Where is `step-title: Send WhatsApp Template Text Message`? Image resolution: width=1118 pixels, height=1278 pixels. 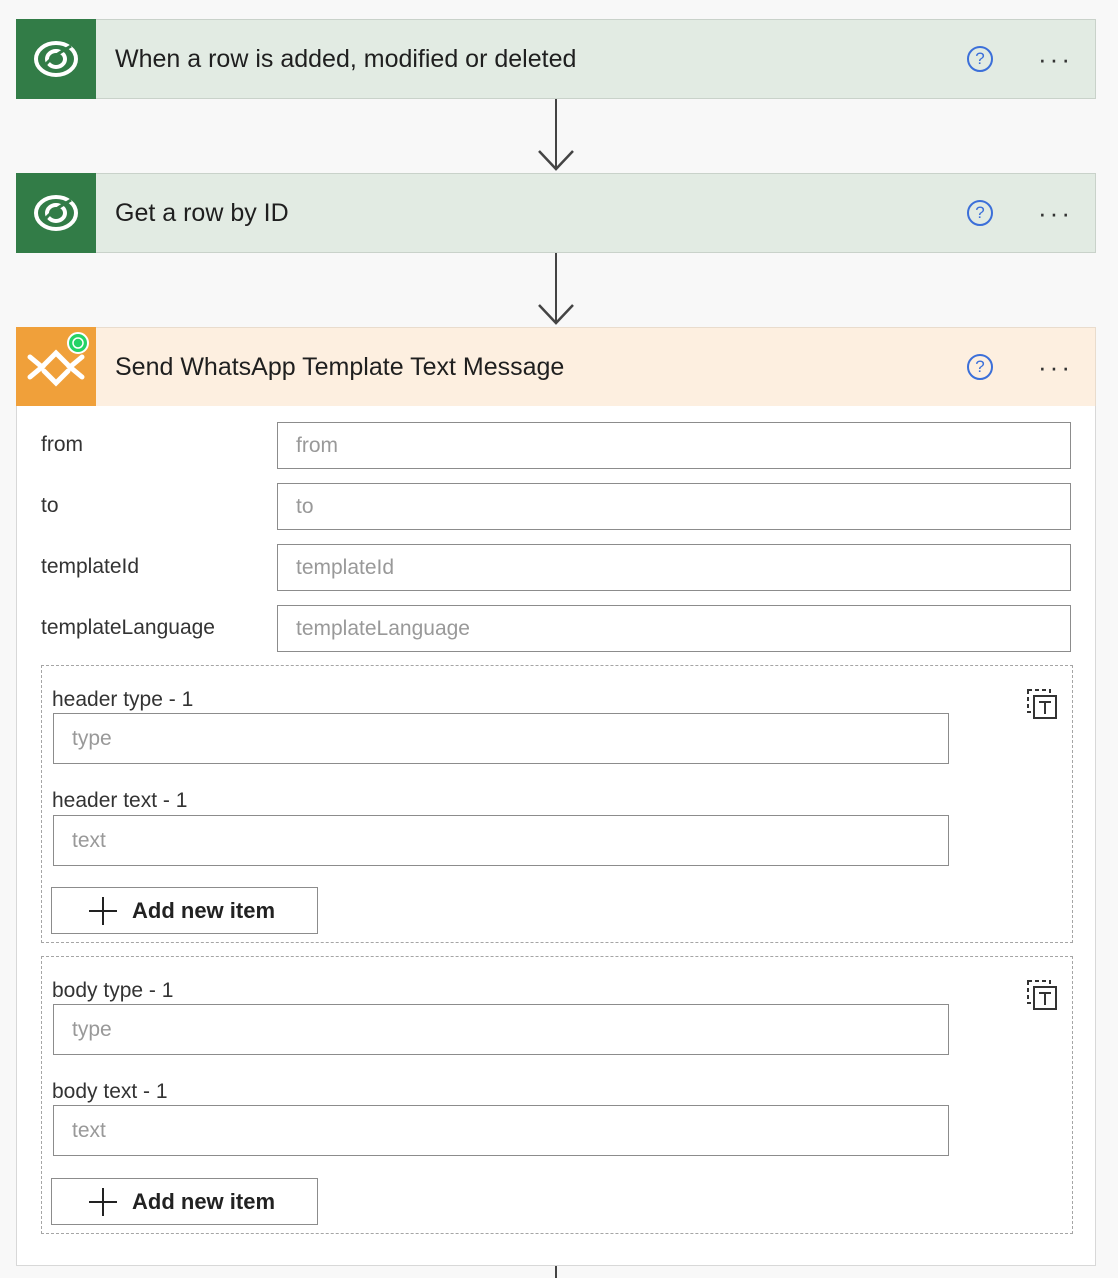
step-title: Send WhatsApp Template Text Message is located at coordinates (340, 366).